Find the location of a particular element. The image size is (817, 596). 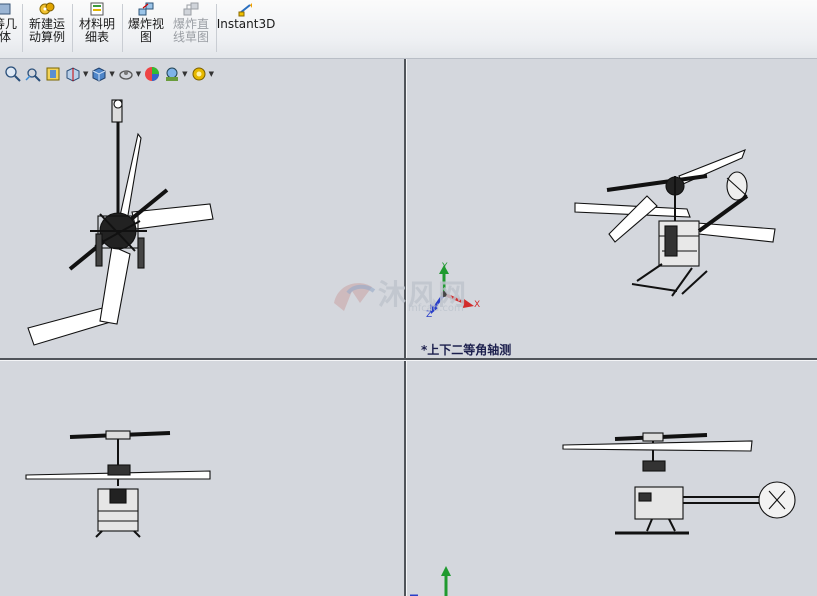

instant3d-label: Instant3D is located at coordinates (246, 24).